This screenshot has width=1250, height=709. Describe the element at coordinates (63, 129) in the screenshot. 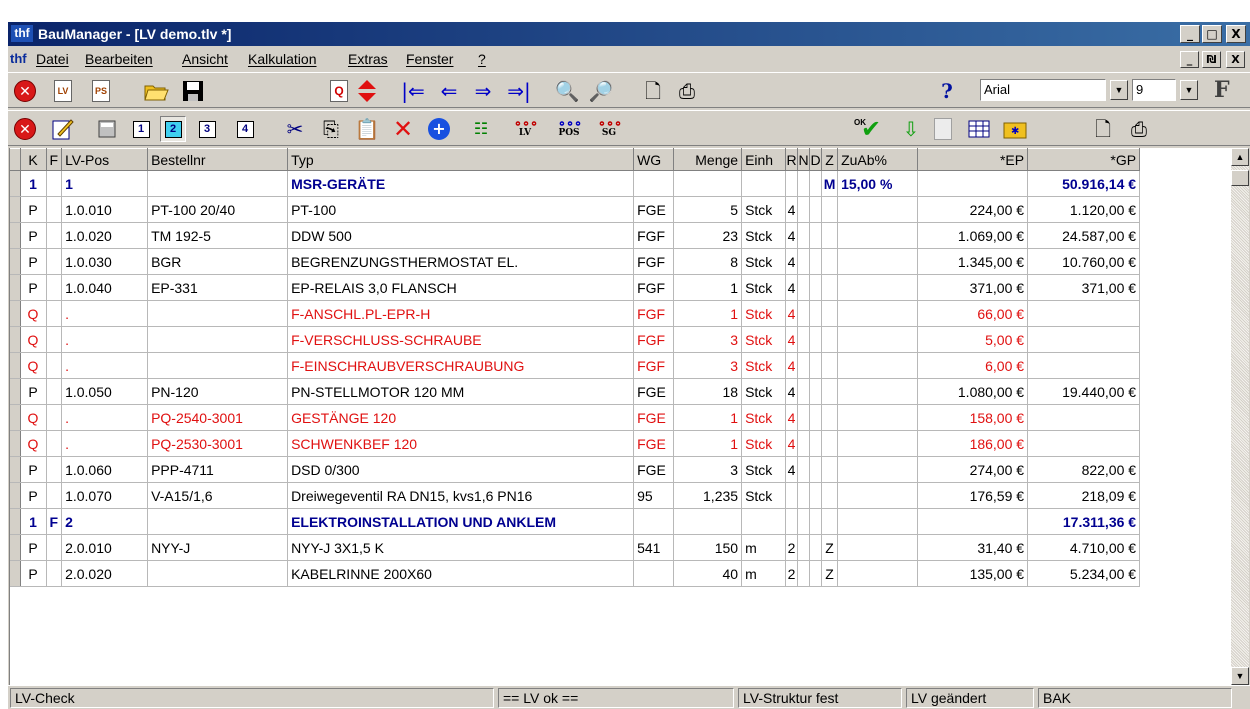

I see `edit-icon` at that location.